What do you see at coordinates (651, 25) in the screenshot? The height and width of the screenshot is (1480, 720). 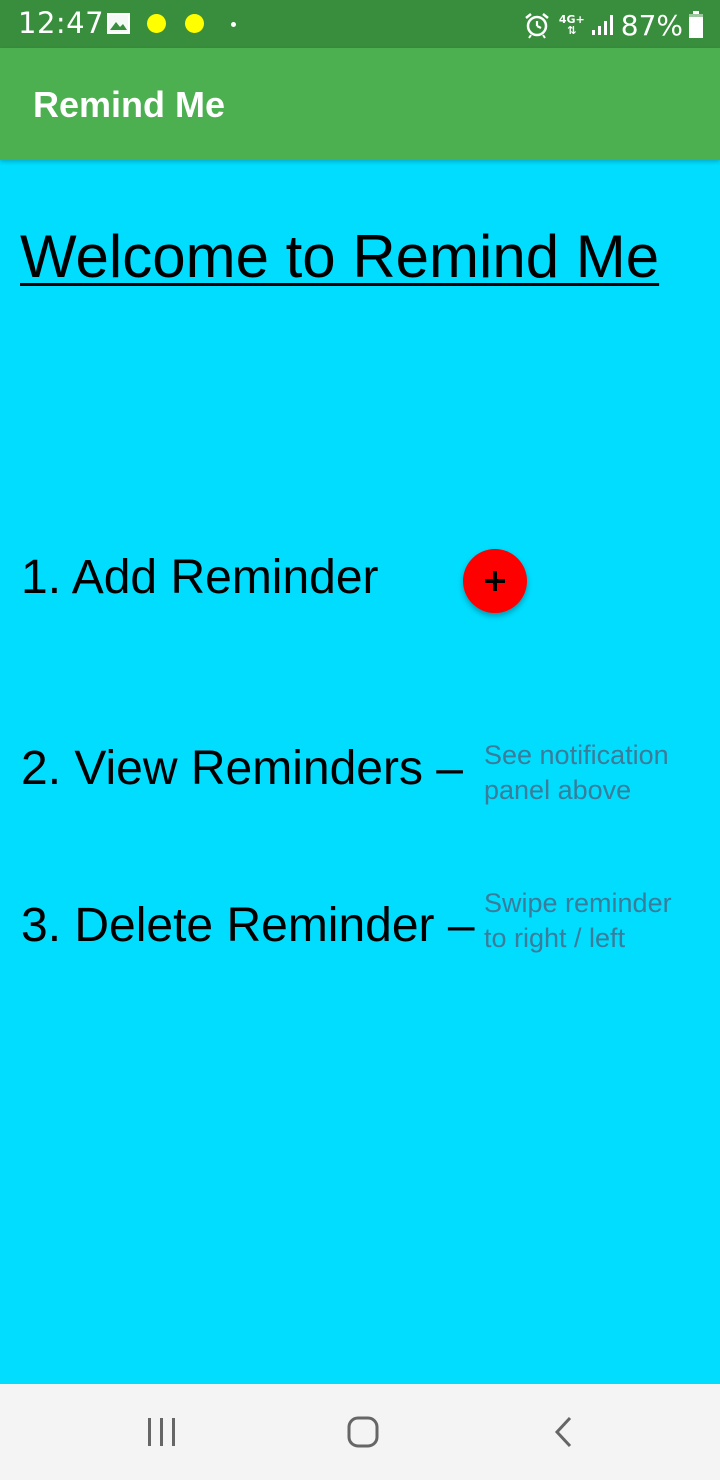 I see `battery-percentage: 87%` at bounding box center [651, 25].